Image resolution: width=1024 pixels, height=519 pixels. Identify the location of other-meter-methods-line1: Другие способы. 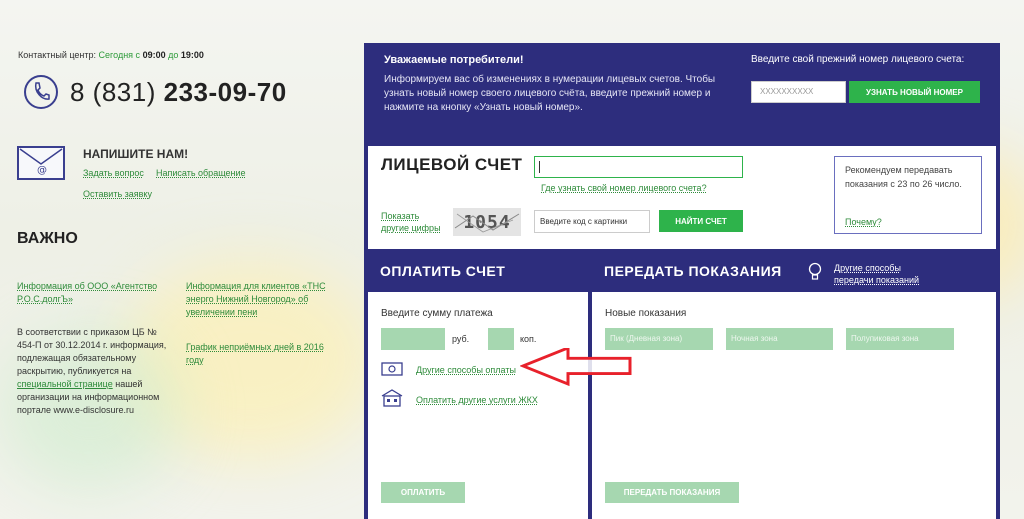
(867, 268).